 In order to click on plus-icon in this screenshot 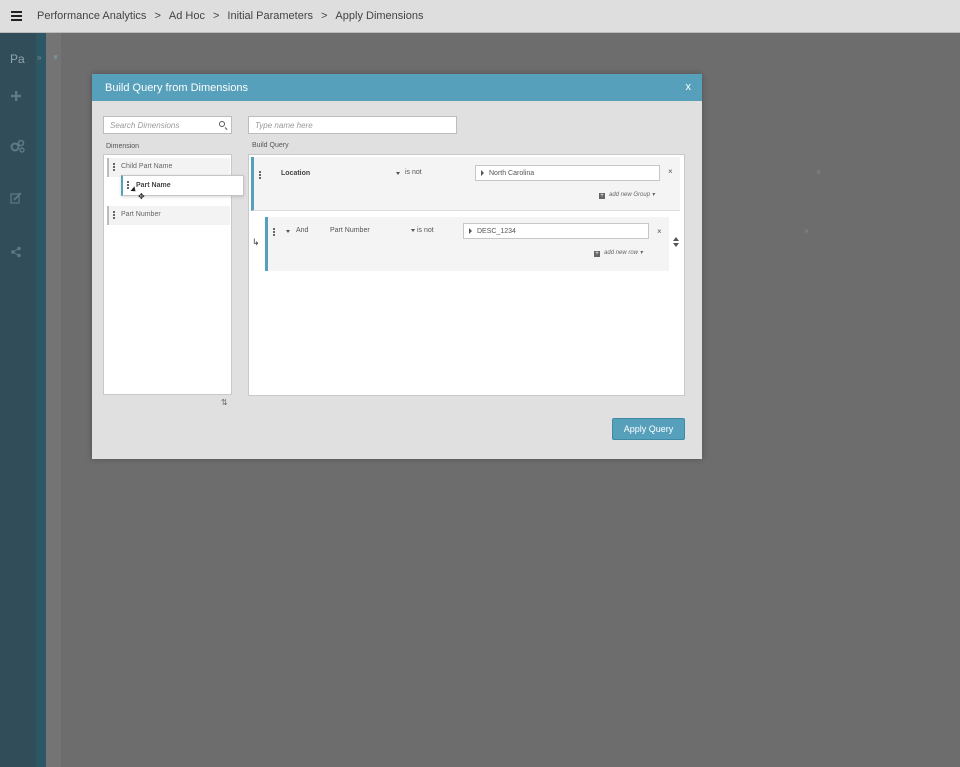, I will do `click(16, 96)`.